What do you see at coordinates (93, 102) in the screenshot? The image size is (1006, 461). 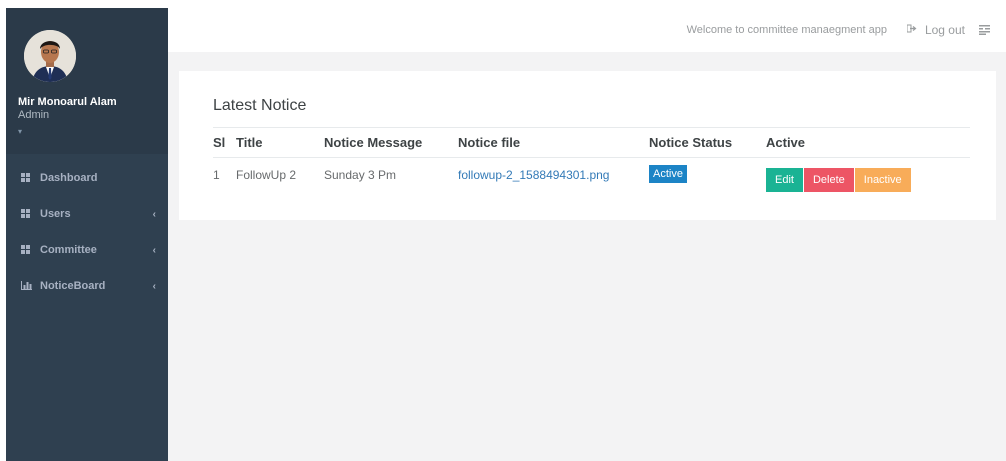 I see `profile-name: Mir Monoarul Alam` at bounding box center [93, 102].